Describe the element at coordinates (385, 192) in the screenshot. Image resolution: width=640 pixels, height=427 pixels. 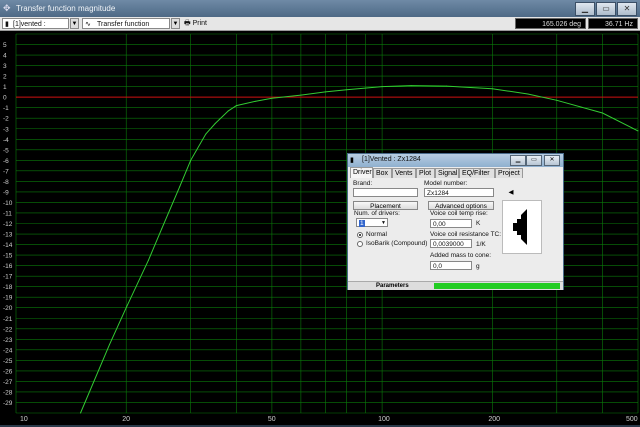
I see `brand-field` at that location.